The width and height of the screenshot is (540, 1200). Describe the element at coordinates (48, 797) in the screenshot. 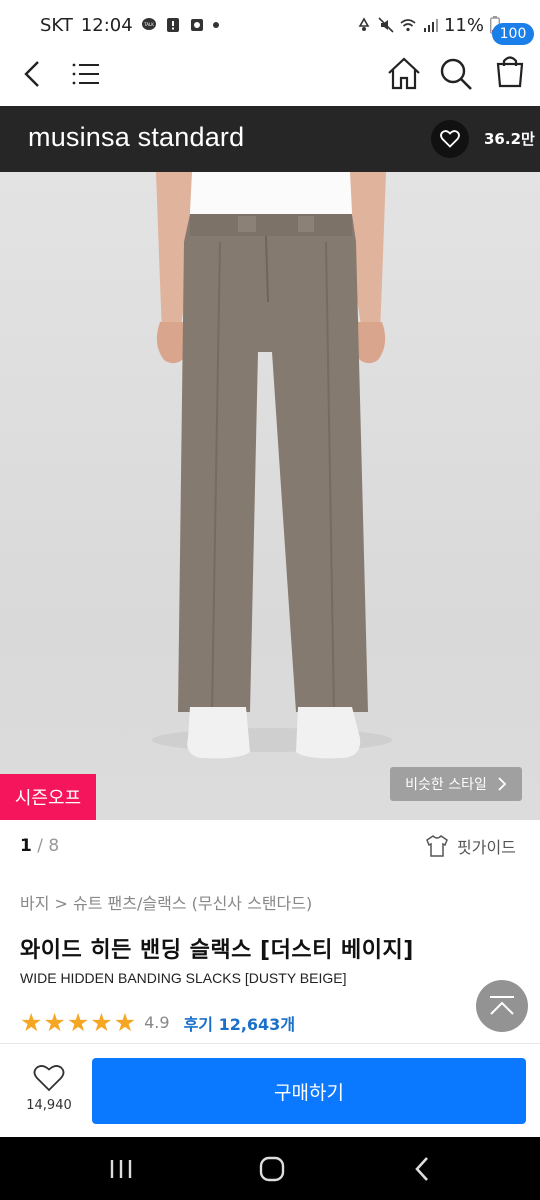

I see `season-off-badge: 시즌오프` at that location.